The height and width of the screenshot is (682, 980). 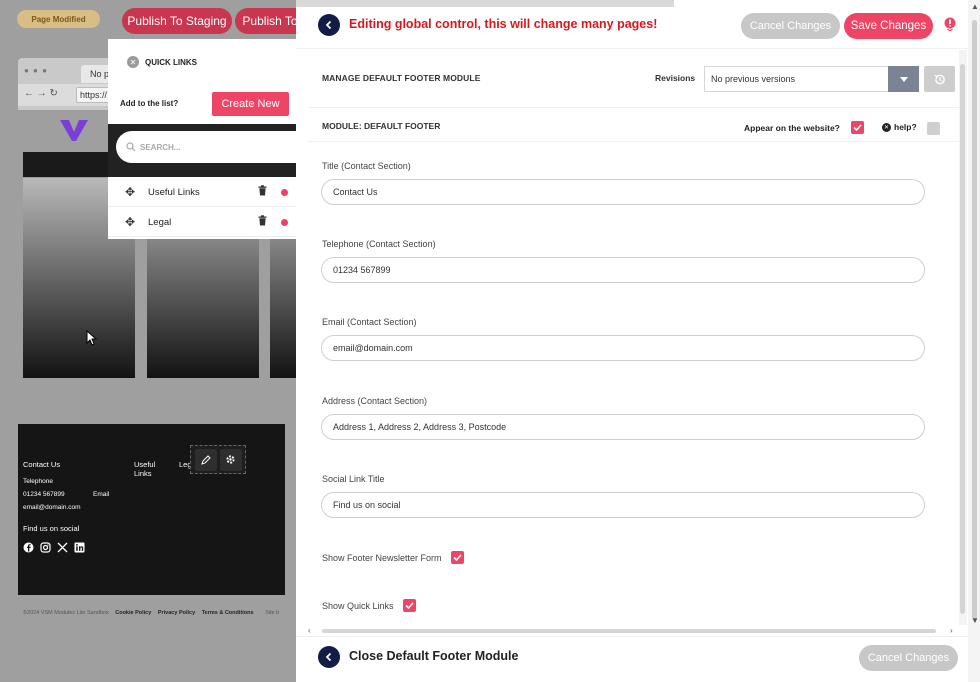 What do you see at coordinates (790, 26) in the screenshot?
I see `cancel-changes-button: Cancel Changes` at bounding box center [790, 26].